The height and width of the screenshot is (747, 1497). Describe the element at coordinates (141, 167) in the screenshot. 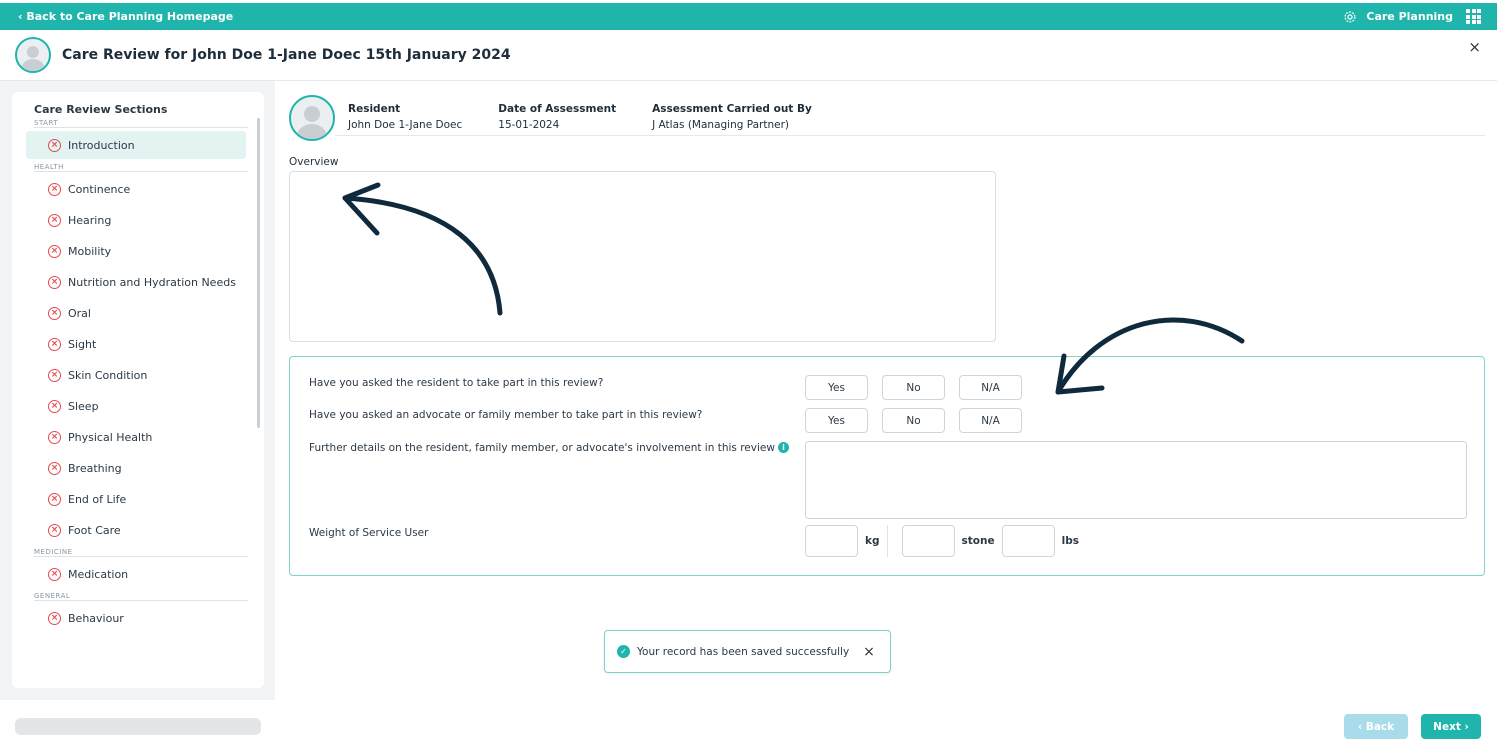

I see `sidebar-group-health: HEALTH` at that location.